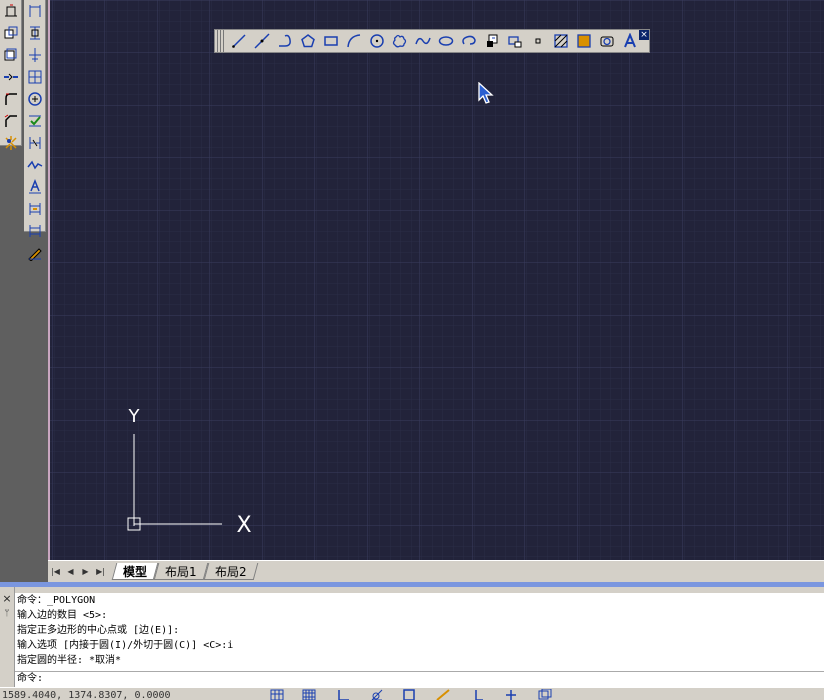  What do you see at coordinates (85, 572) in the screenshot?
I see `tab-nav-next: ▶` at bounding box center [85, 572].